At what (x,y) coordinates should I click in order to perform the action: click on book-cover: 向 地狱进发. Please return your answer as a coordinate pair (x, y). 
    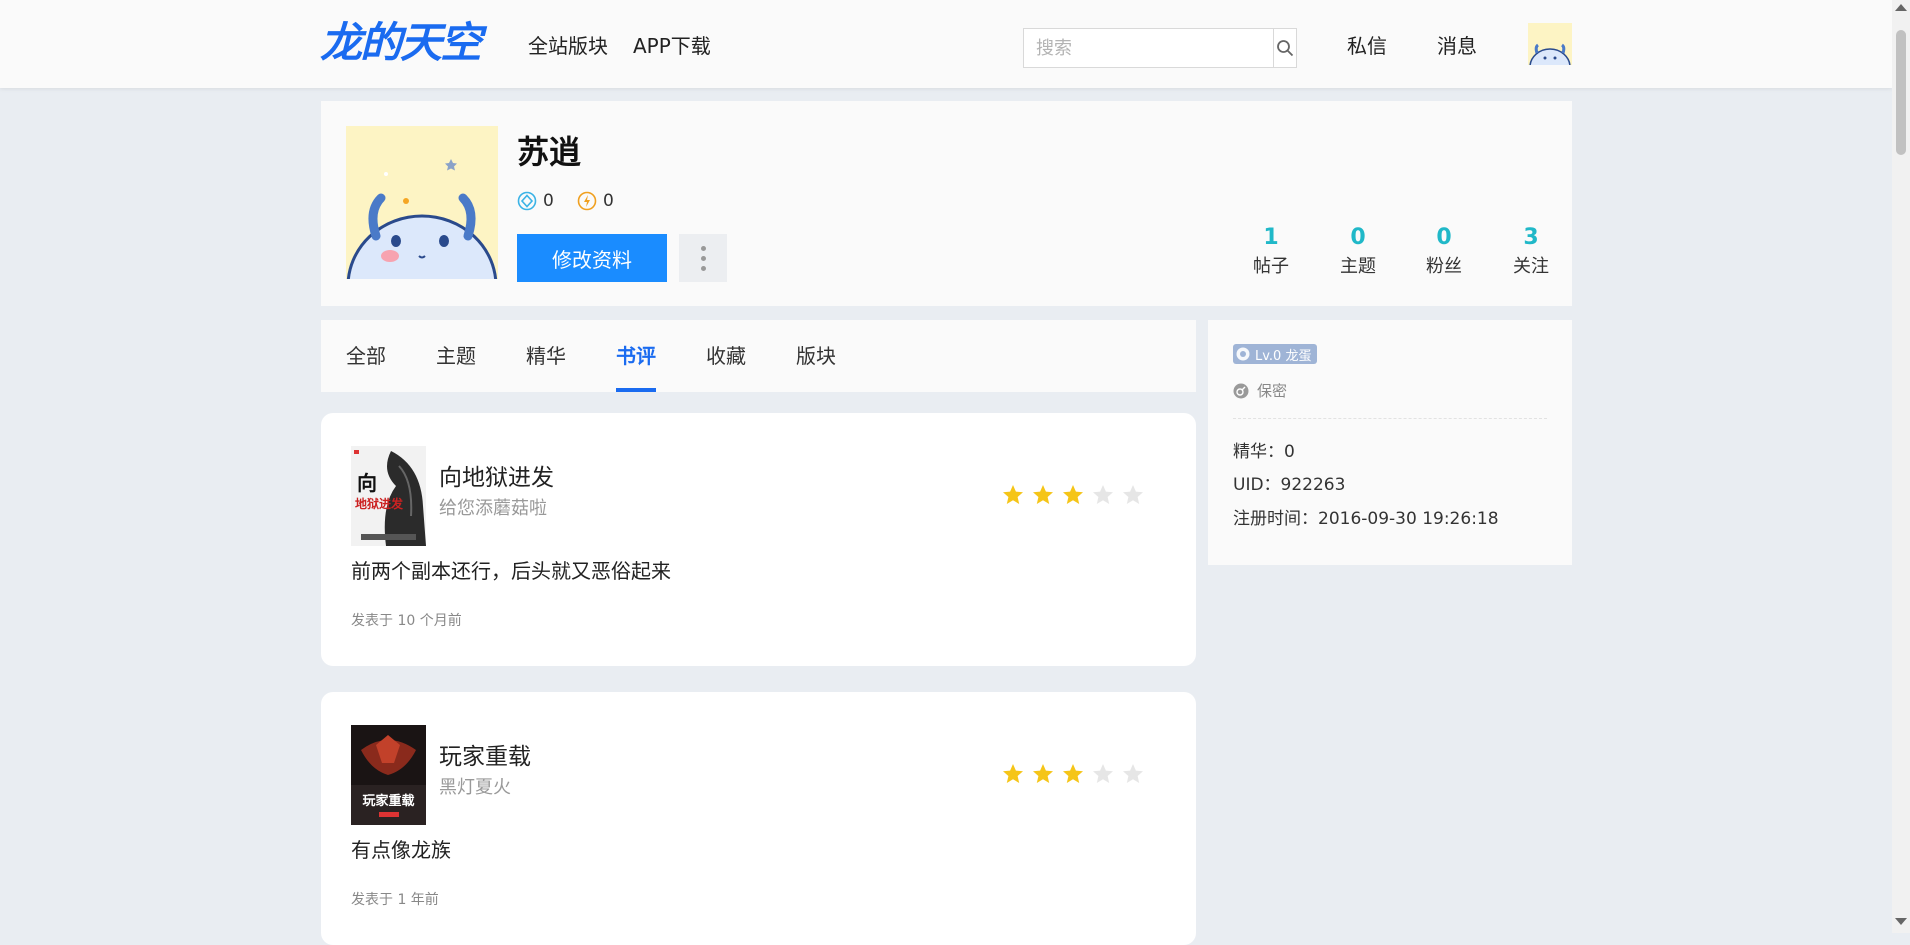
    Looking at the image, I should click on (388, 496).